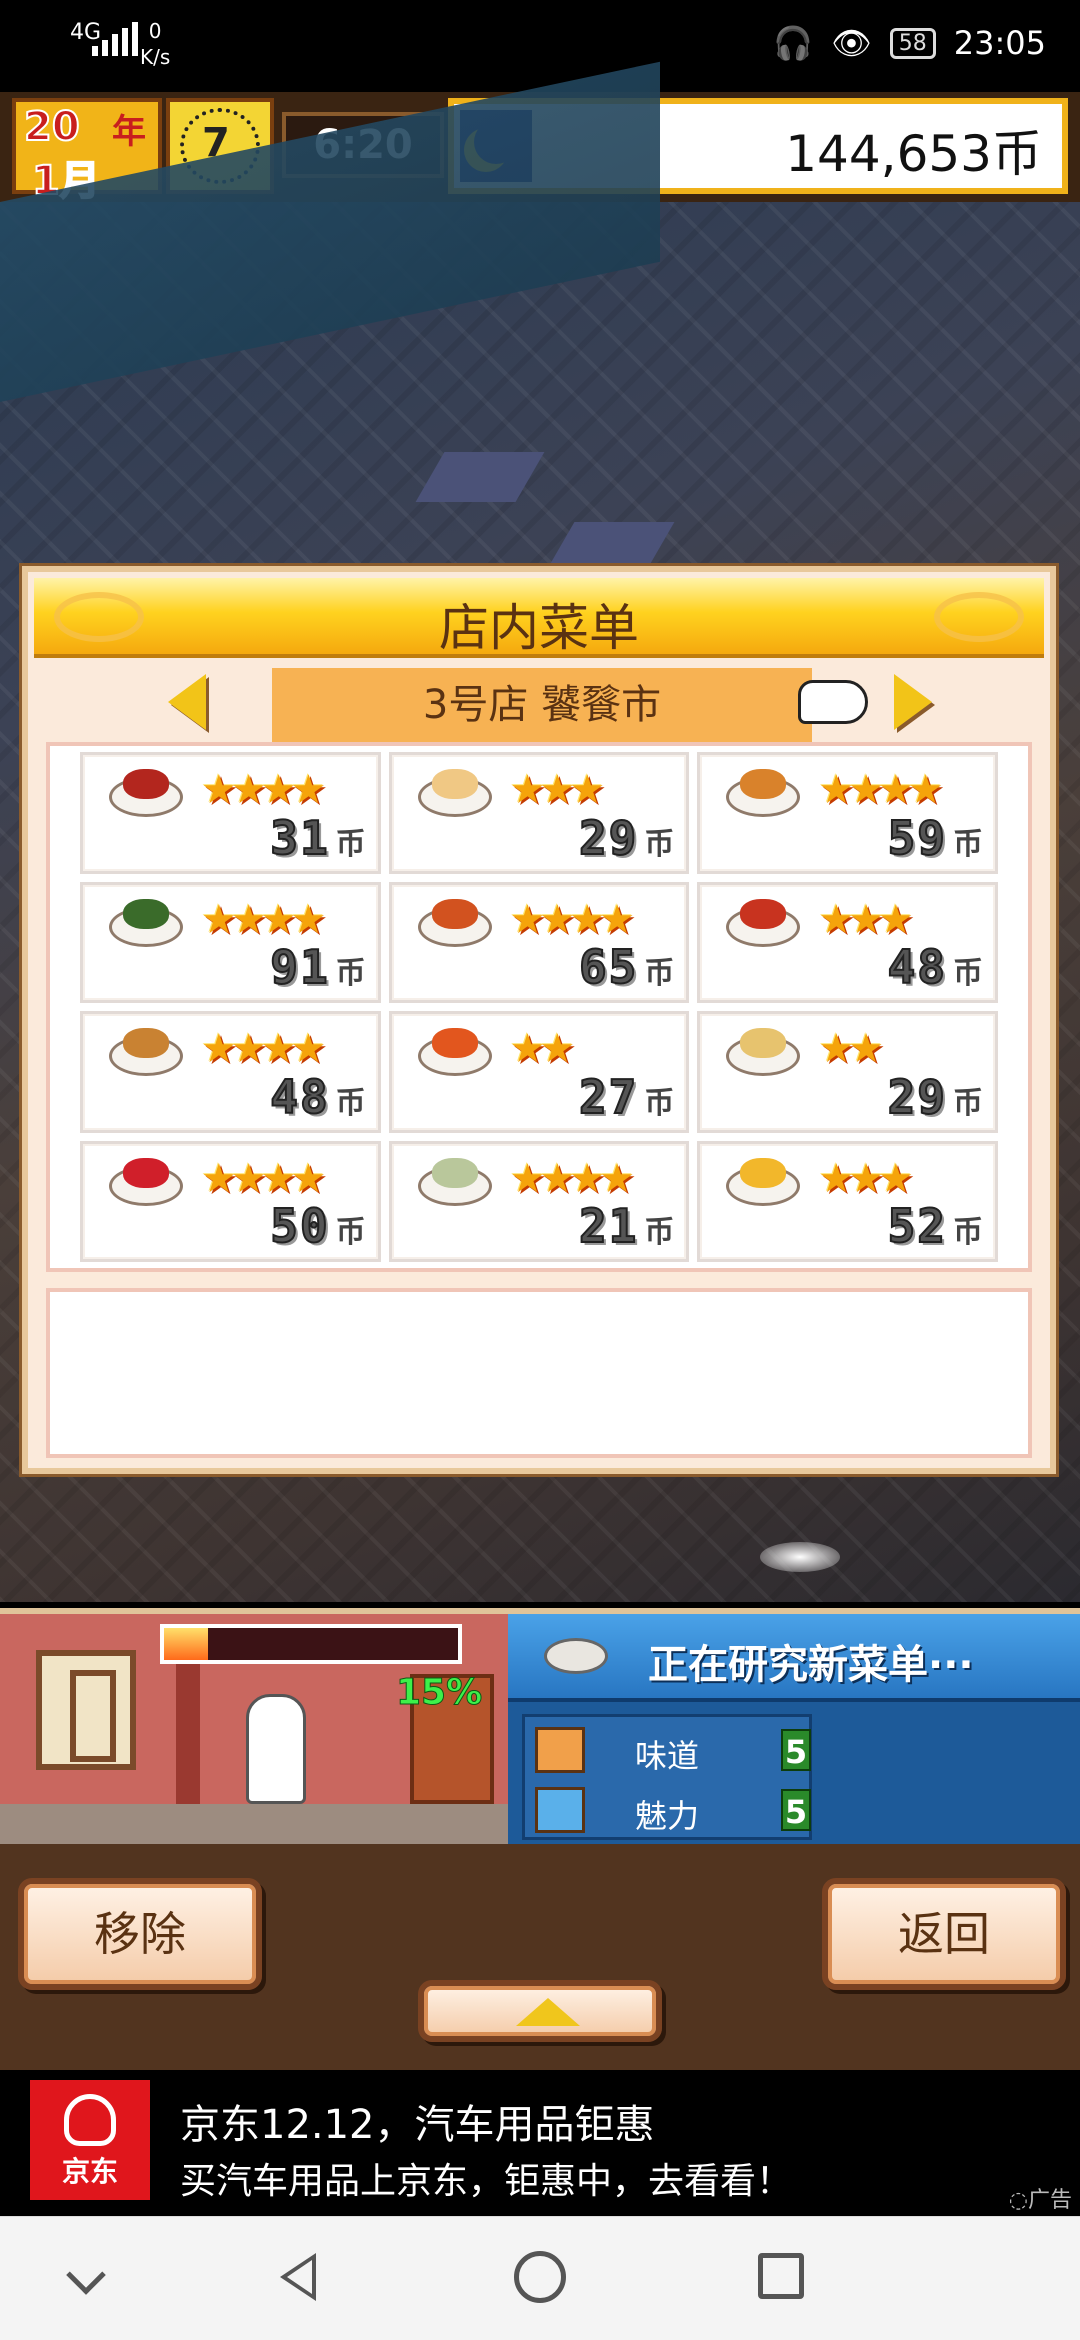 This screenshot has height=2340, width=1080. I want to click on menu-title: 店内菜单, so click(539, 628).